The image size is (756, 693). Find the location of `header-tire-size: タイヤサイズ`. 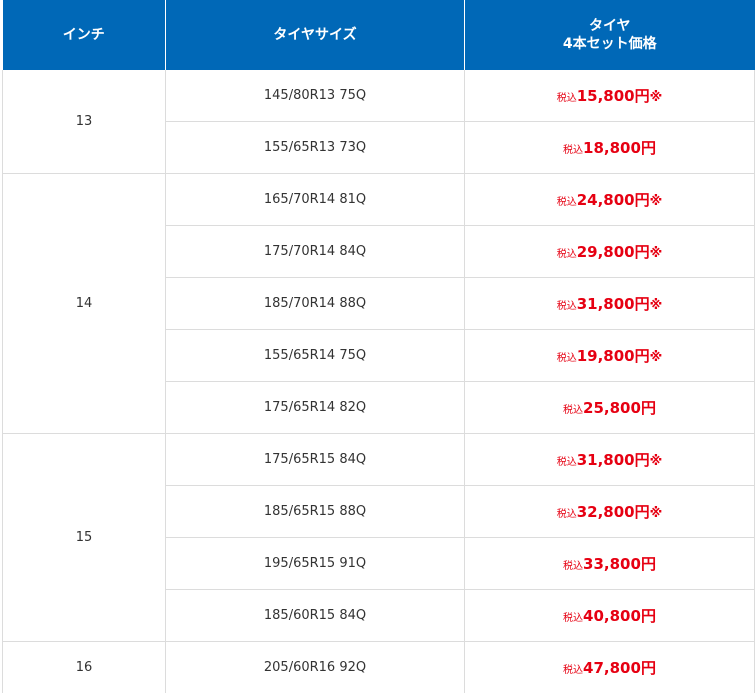

header-tire-size: タイヤサイズ is located at coordinates (315, 35).